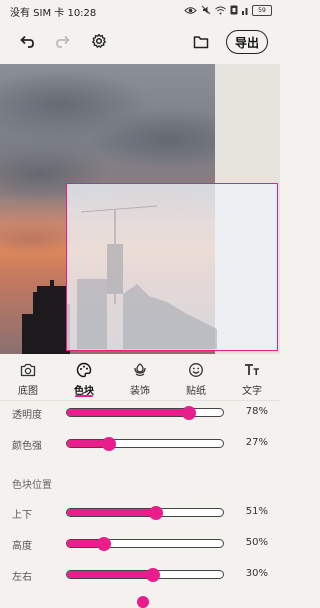 This screenshot has height=608, width=320. What do you see at coordinates (22, 515) in the screenshot?
I see `vertical-label: 上下` at bounding box center [22, 515].